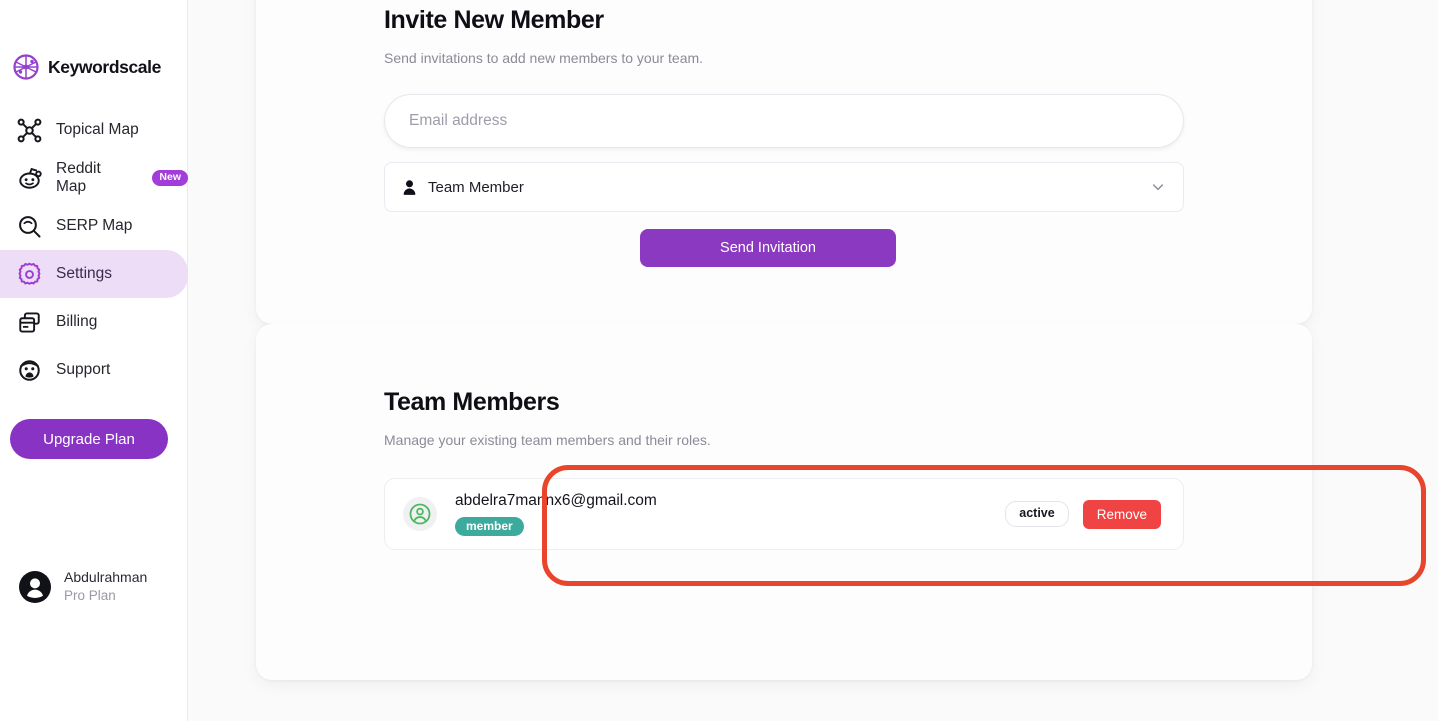  I want to click on sidebar-item-label: Settings, so click(84, 273).